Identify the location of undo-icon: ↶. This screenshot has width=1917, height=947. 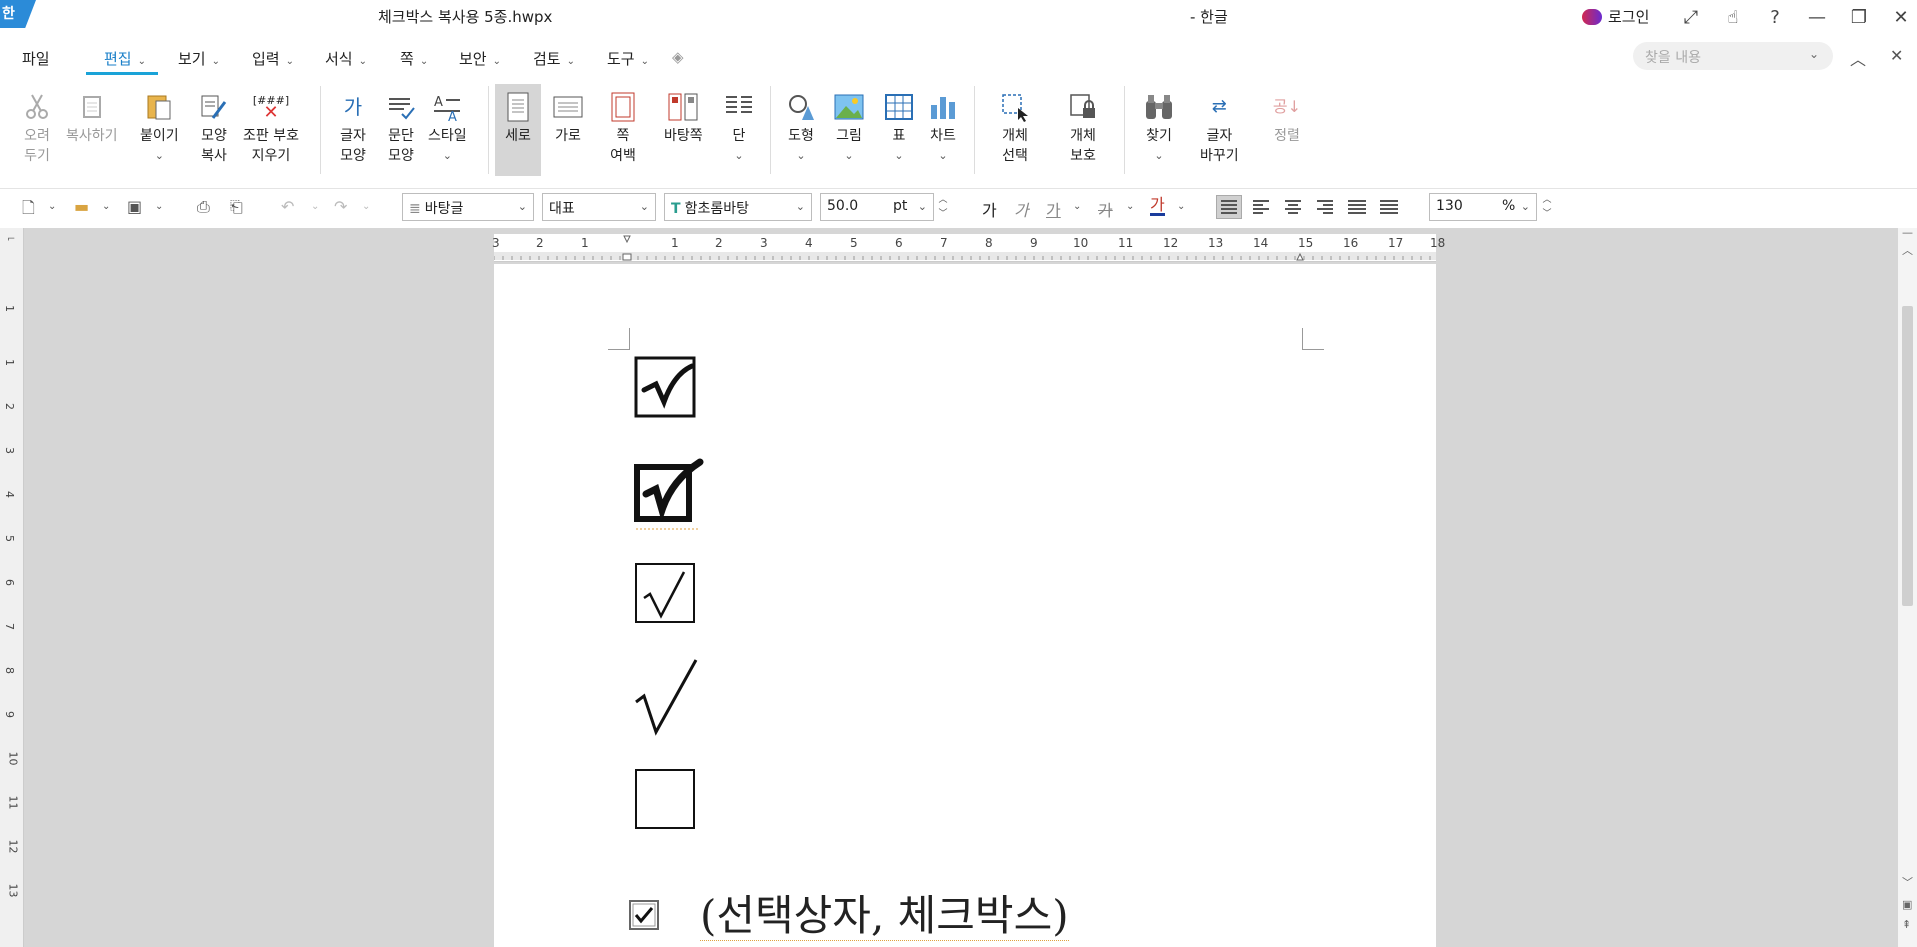
(287, 206).